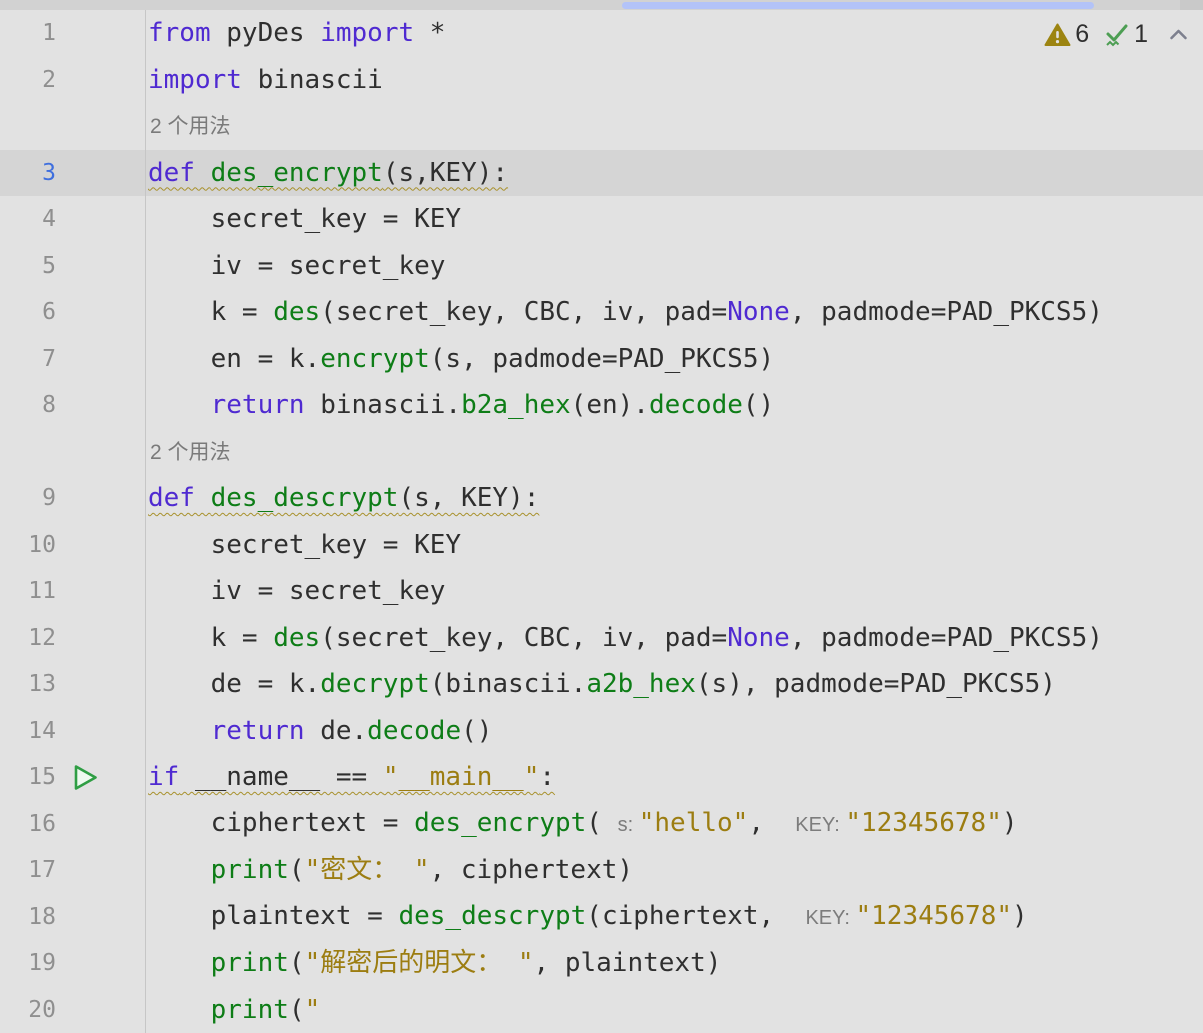 Image resolution: width=1203 pixels, height=1033 pixels. Describe the element at coordinates (73, 917) in the screenshot. I see `gutter: 18` at that location.